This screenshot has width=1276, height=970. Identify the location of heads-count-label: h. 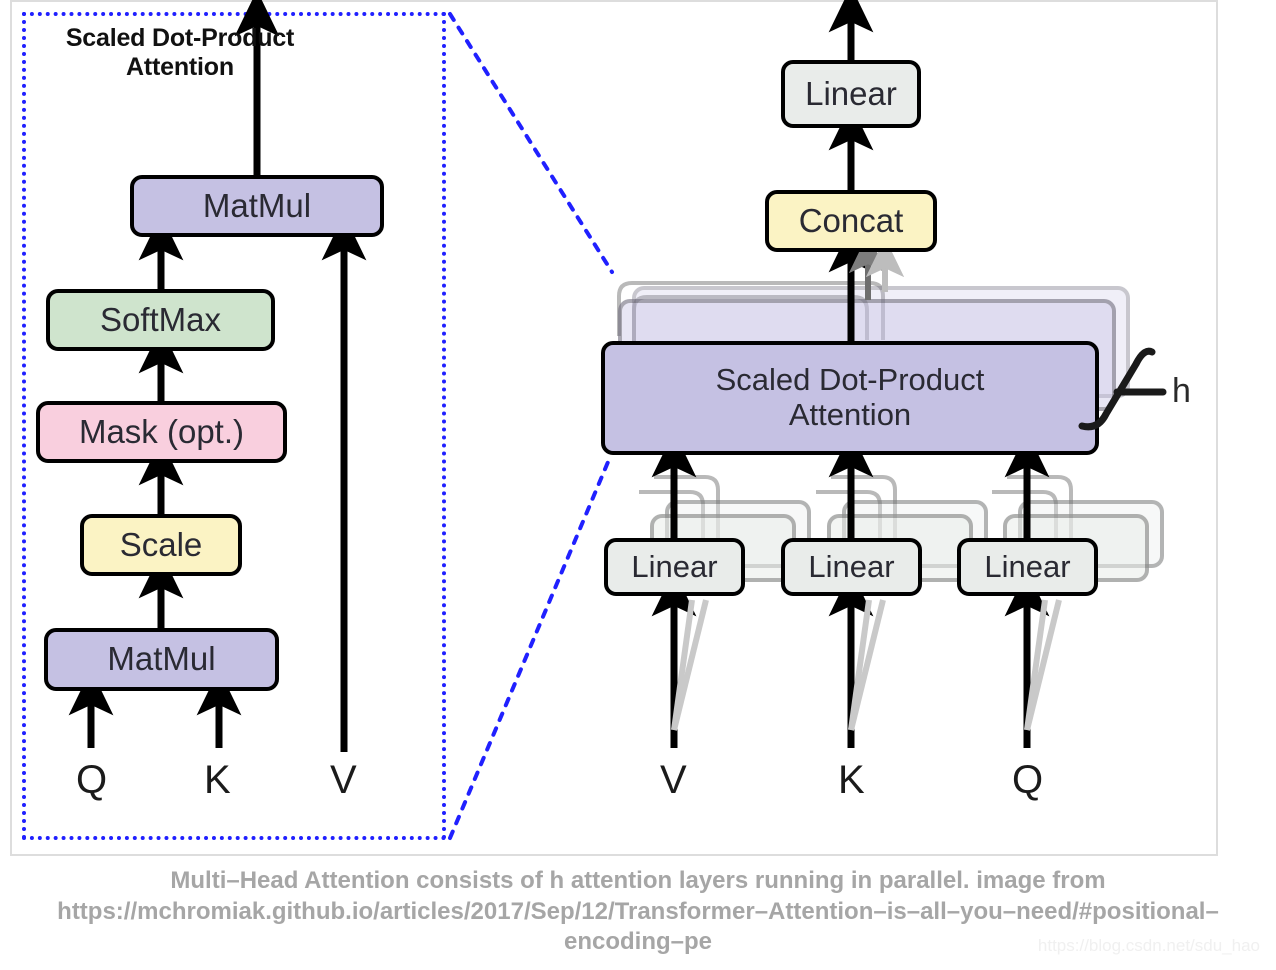
(1181, 391).